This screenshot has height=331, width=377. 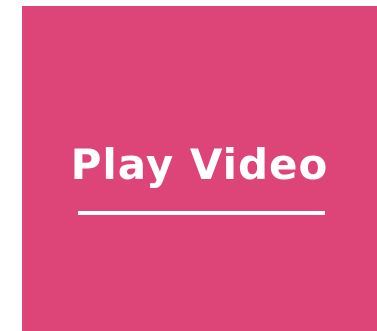 I want to click on play-video-underline, so click(x=201, y=213).